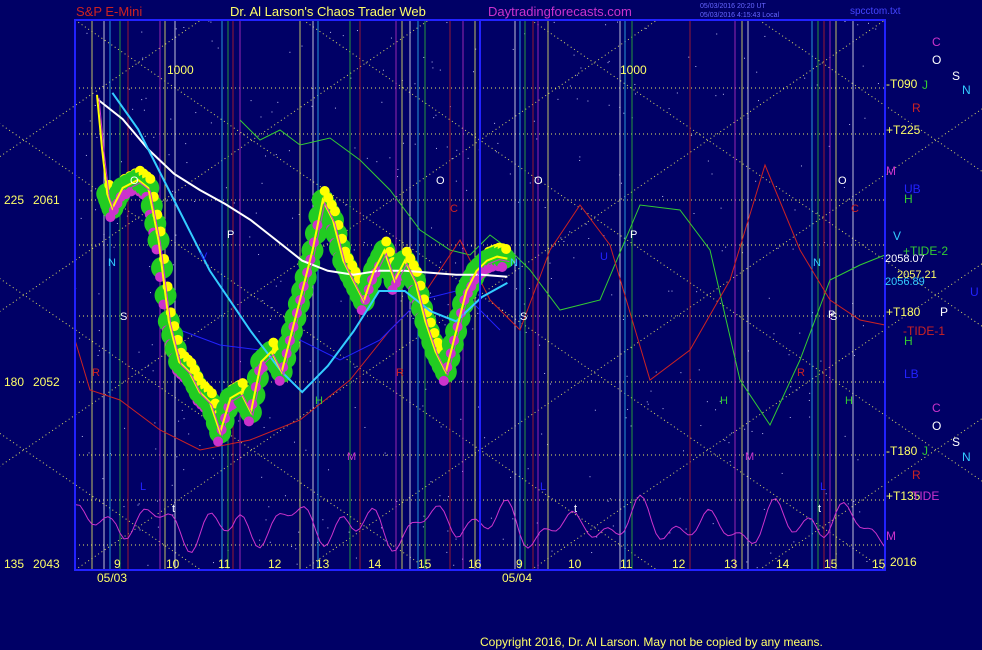  Describe the element at coordinates (956, 76) in the screenshot. I see `right-label-s: S` at that location.